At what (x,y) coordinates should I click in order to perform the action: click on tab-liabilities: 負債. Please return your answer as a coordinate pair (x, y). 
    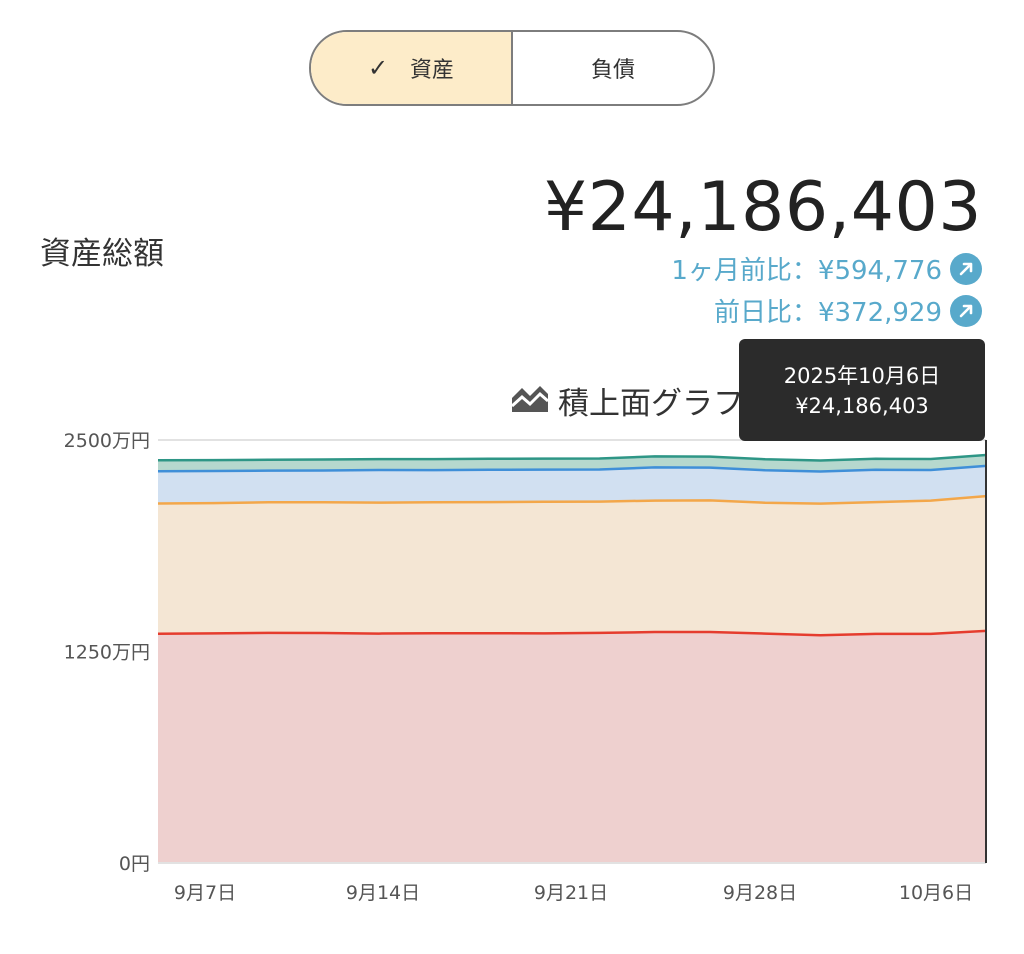
    Looking at the image, I should click on (613, 68).